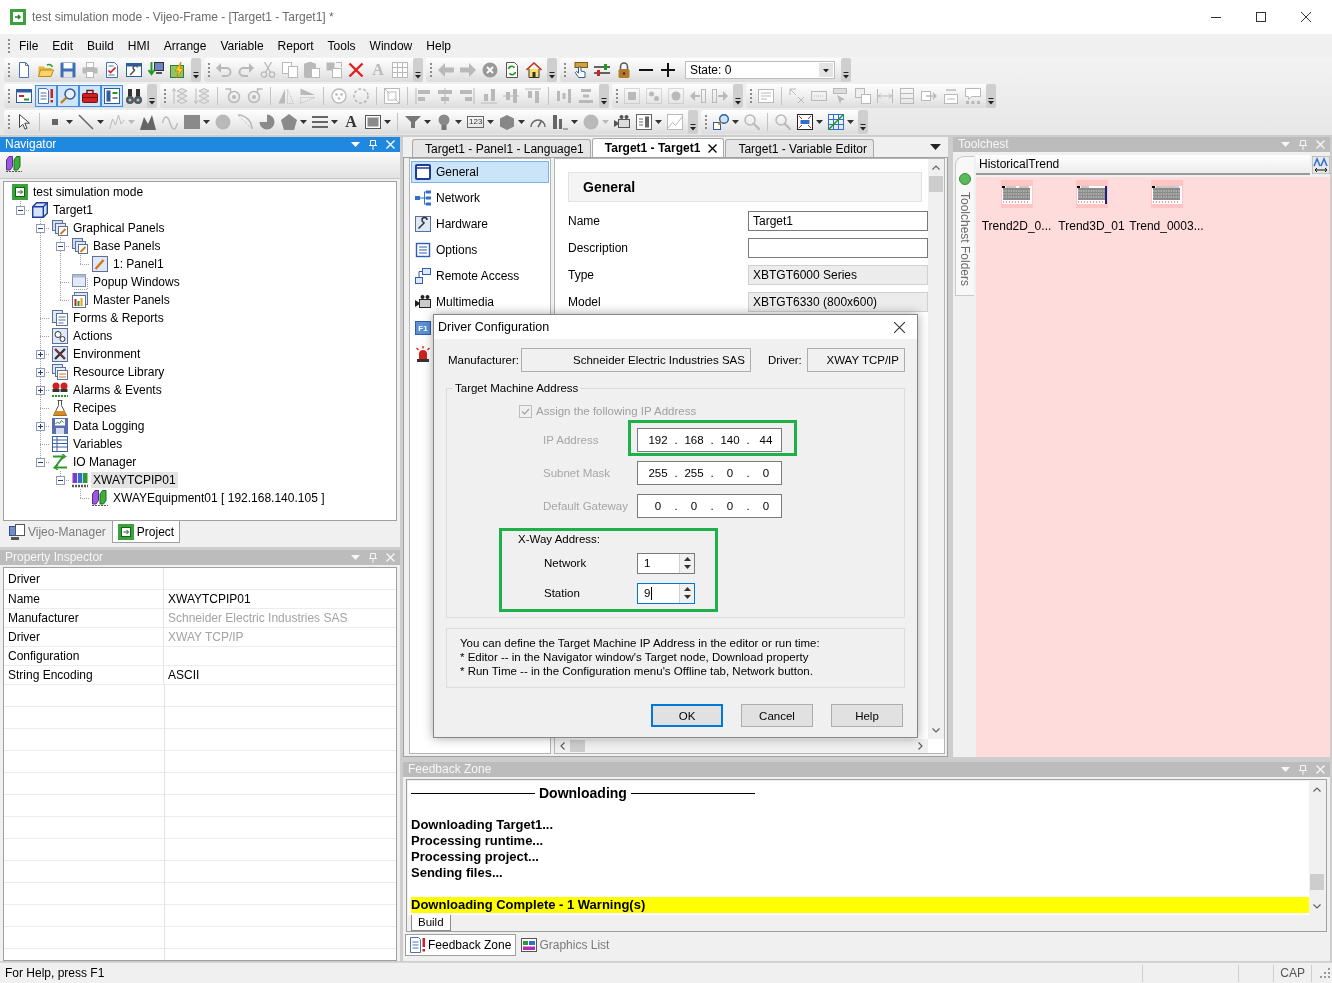  I want to click on menu-item: Variable, so click(242, 45).